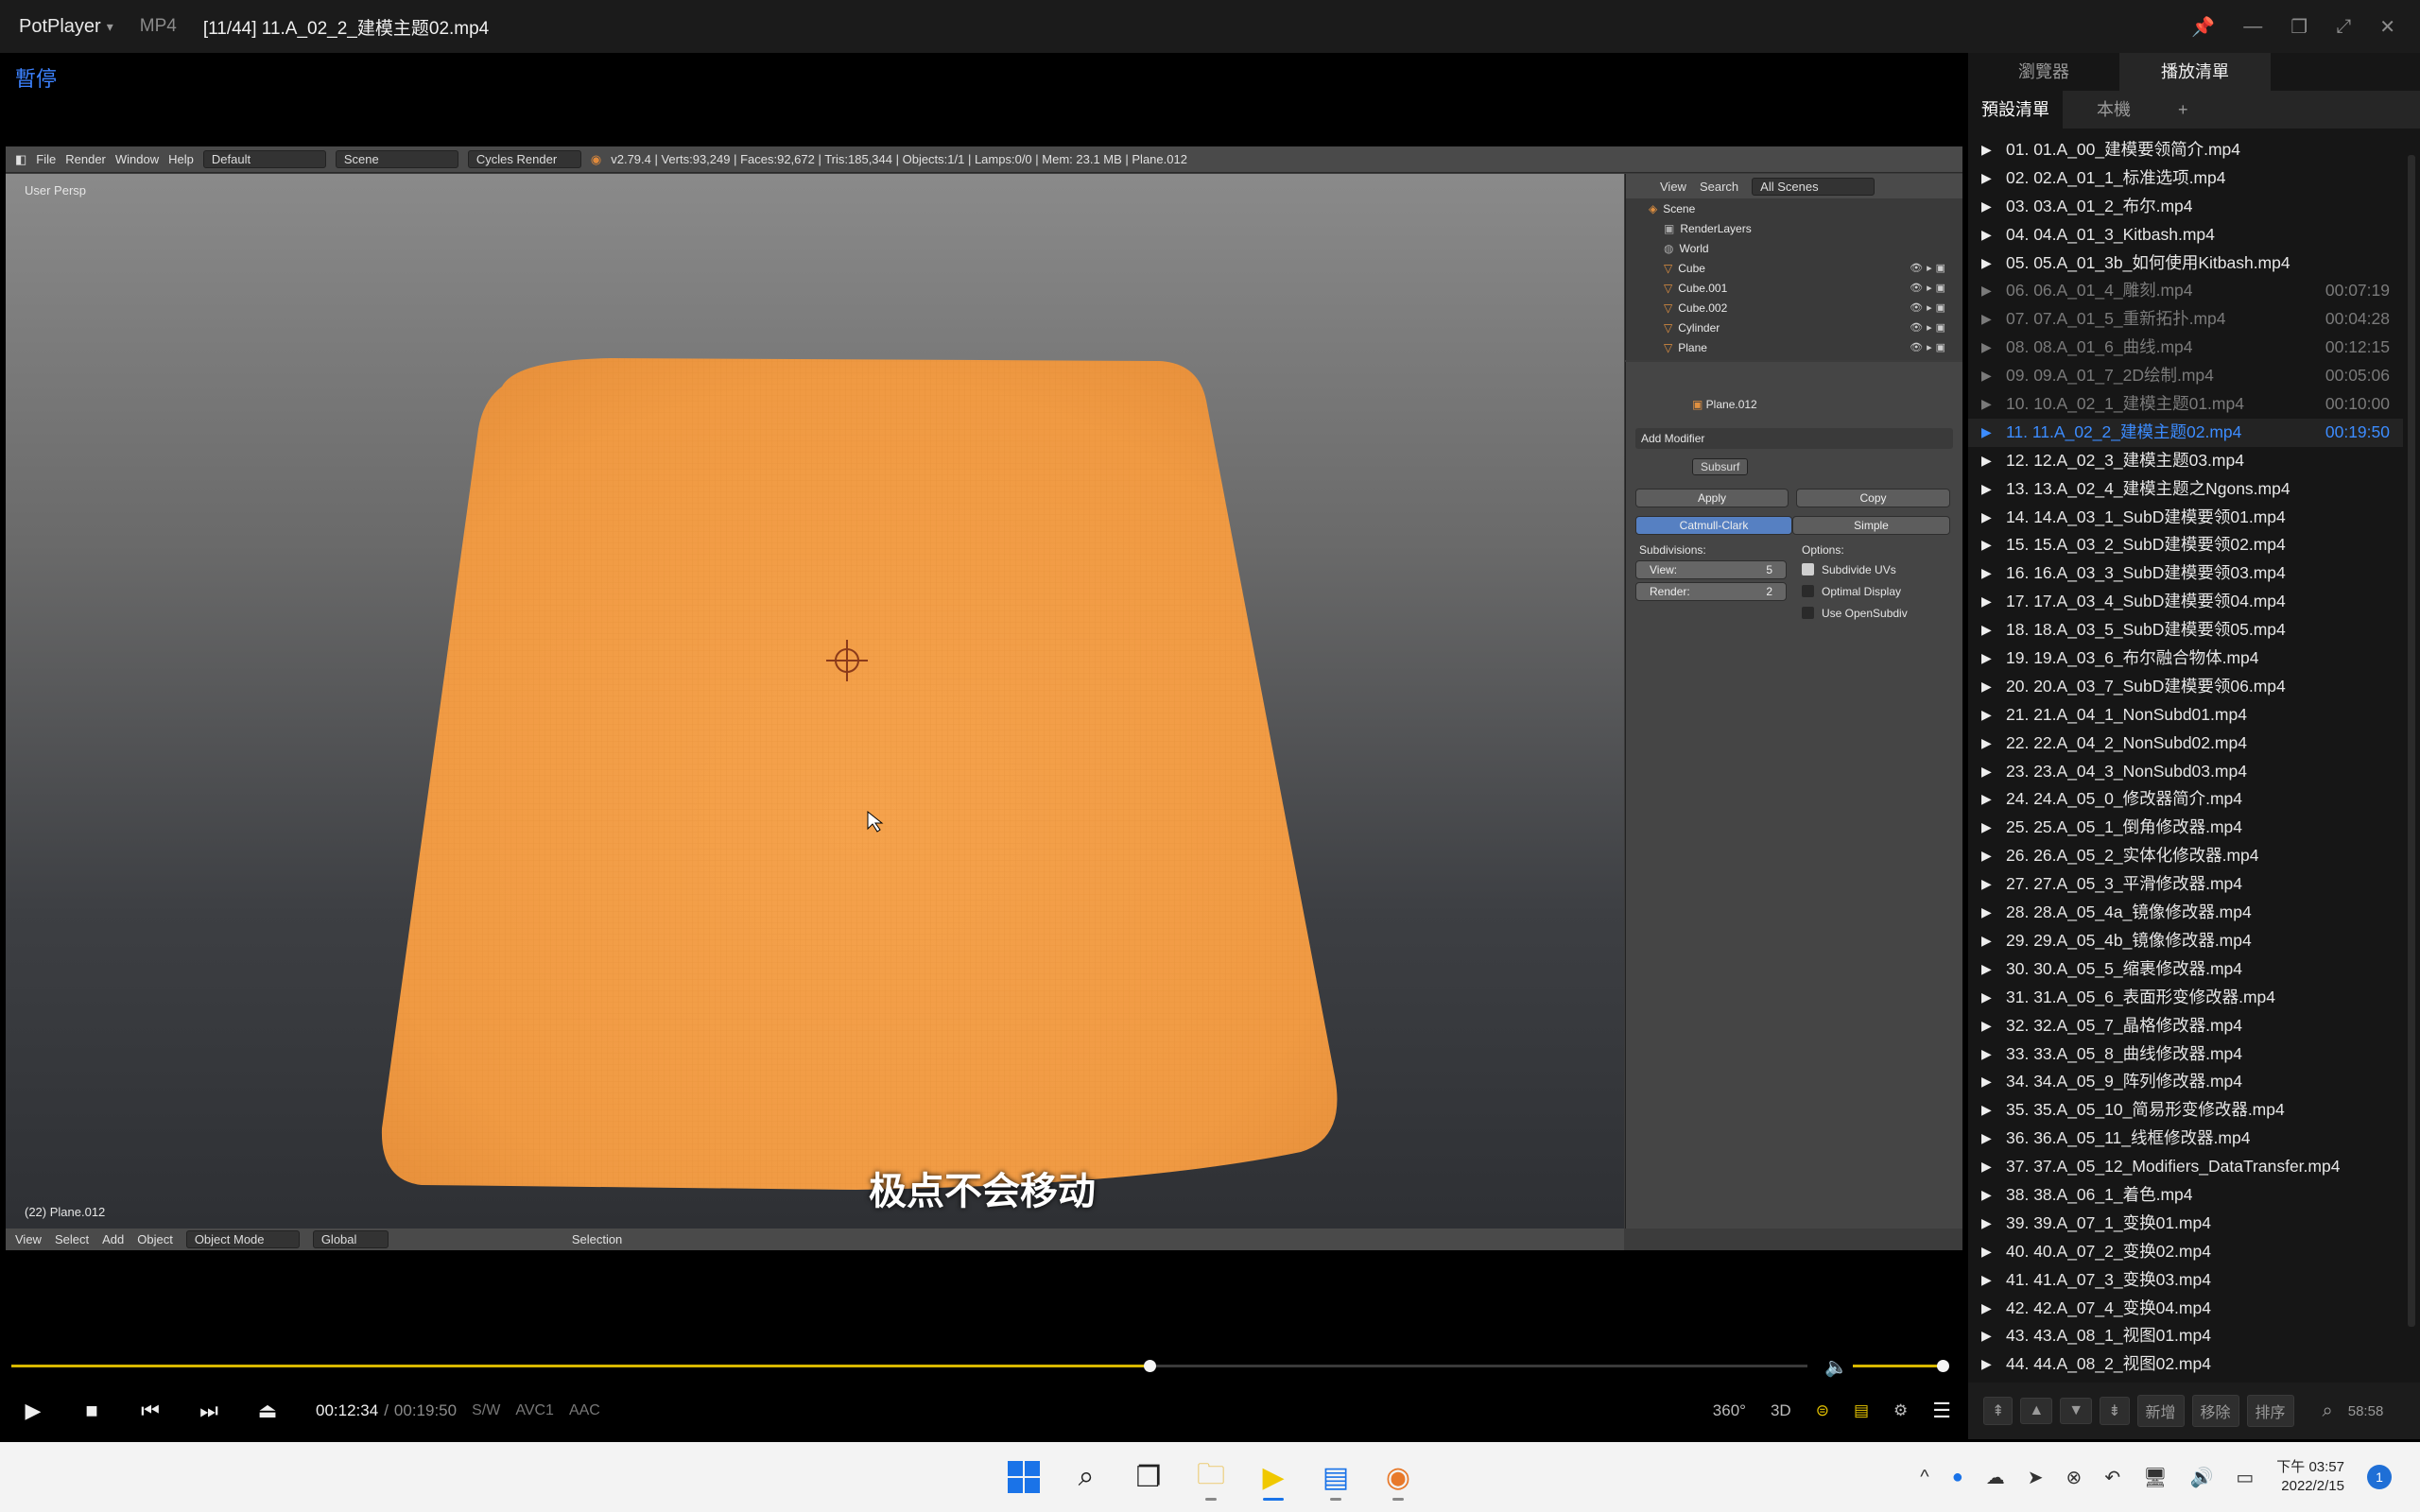  What do you see at coordinates (2185, 1363) in the screenshot?
I see `playlist-item: ▶ 44. 44.A_08_2_视图02.mp4` at bounding box center [2185, 1363].